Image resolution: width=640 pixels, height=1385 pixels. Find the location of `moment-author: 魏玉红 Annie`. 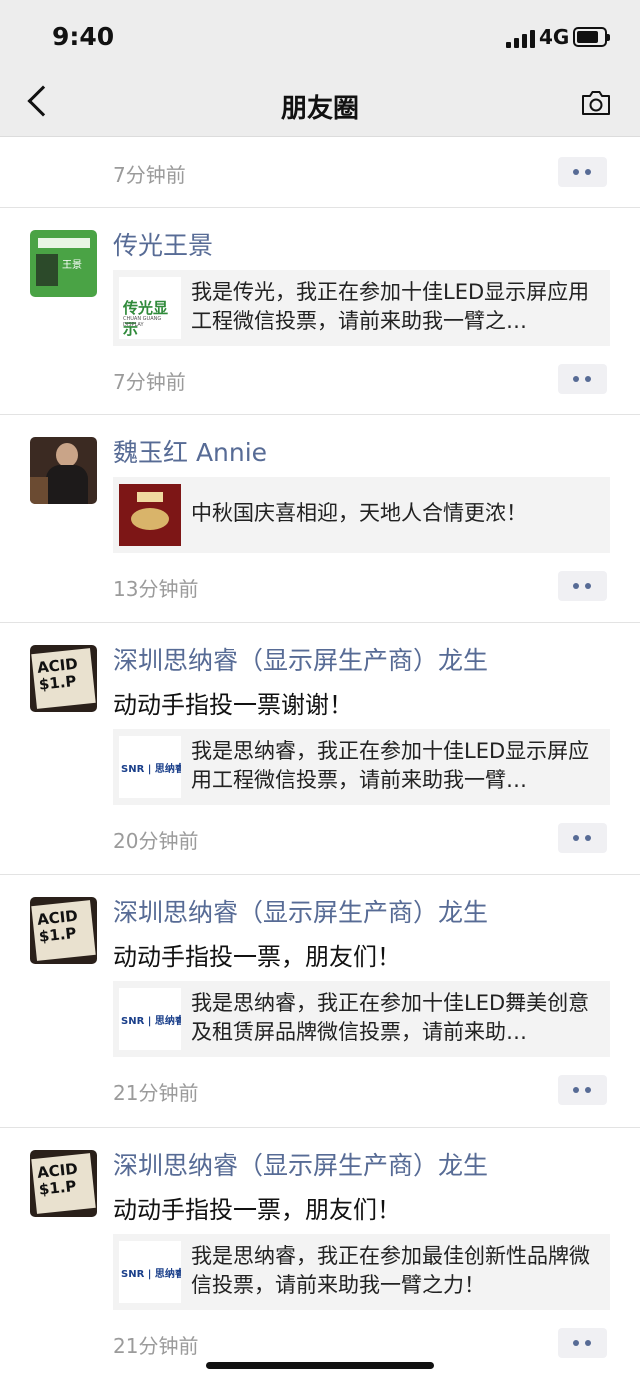

moment-author: 魏玉红 Annie is located at coordinates (190, 451).